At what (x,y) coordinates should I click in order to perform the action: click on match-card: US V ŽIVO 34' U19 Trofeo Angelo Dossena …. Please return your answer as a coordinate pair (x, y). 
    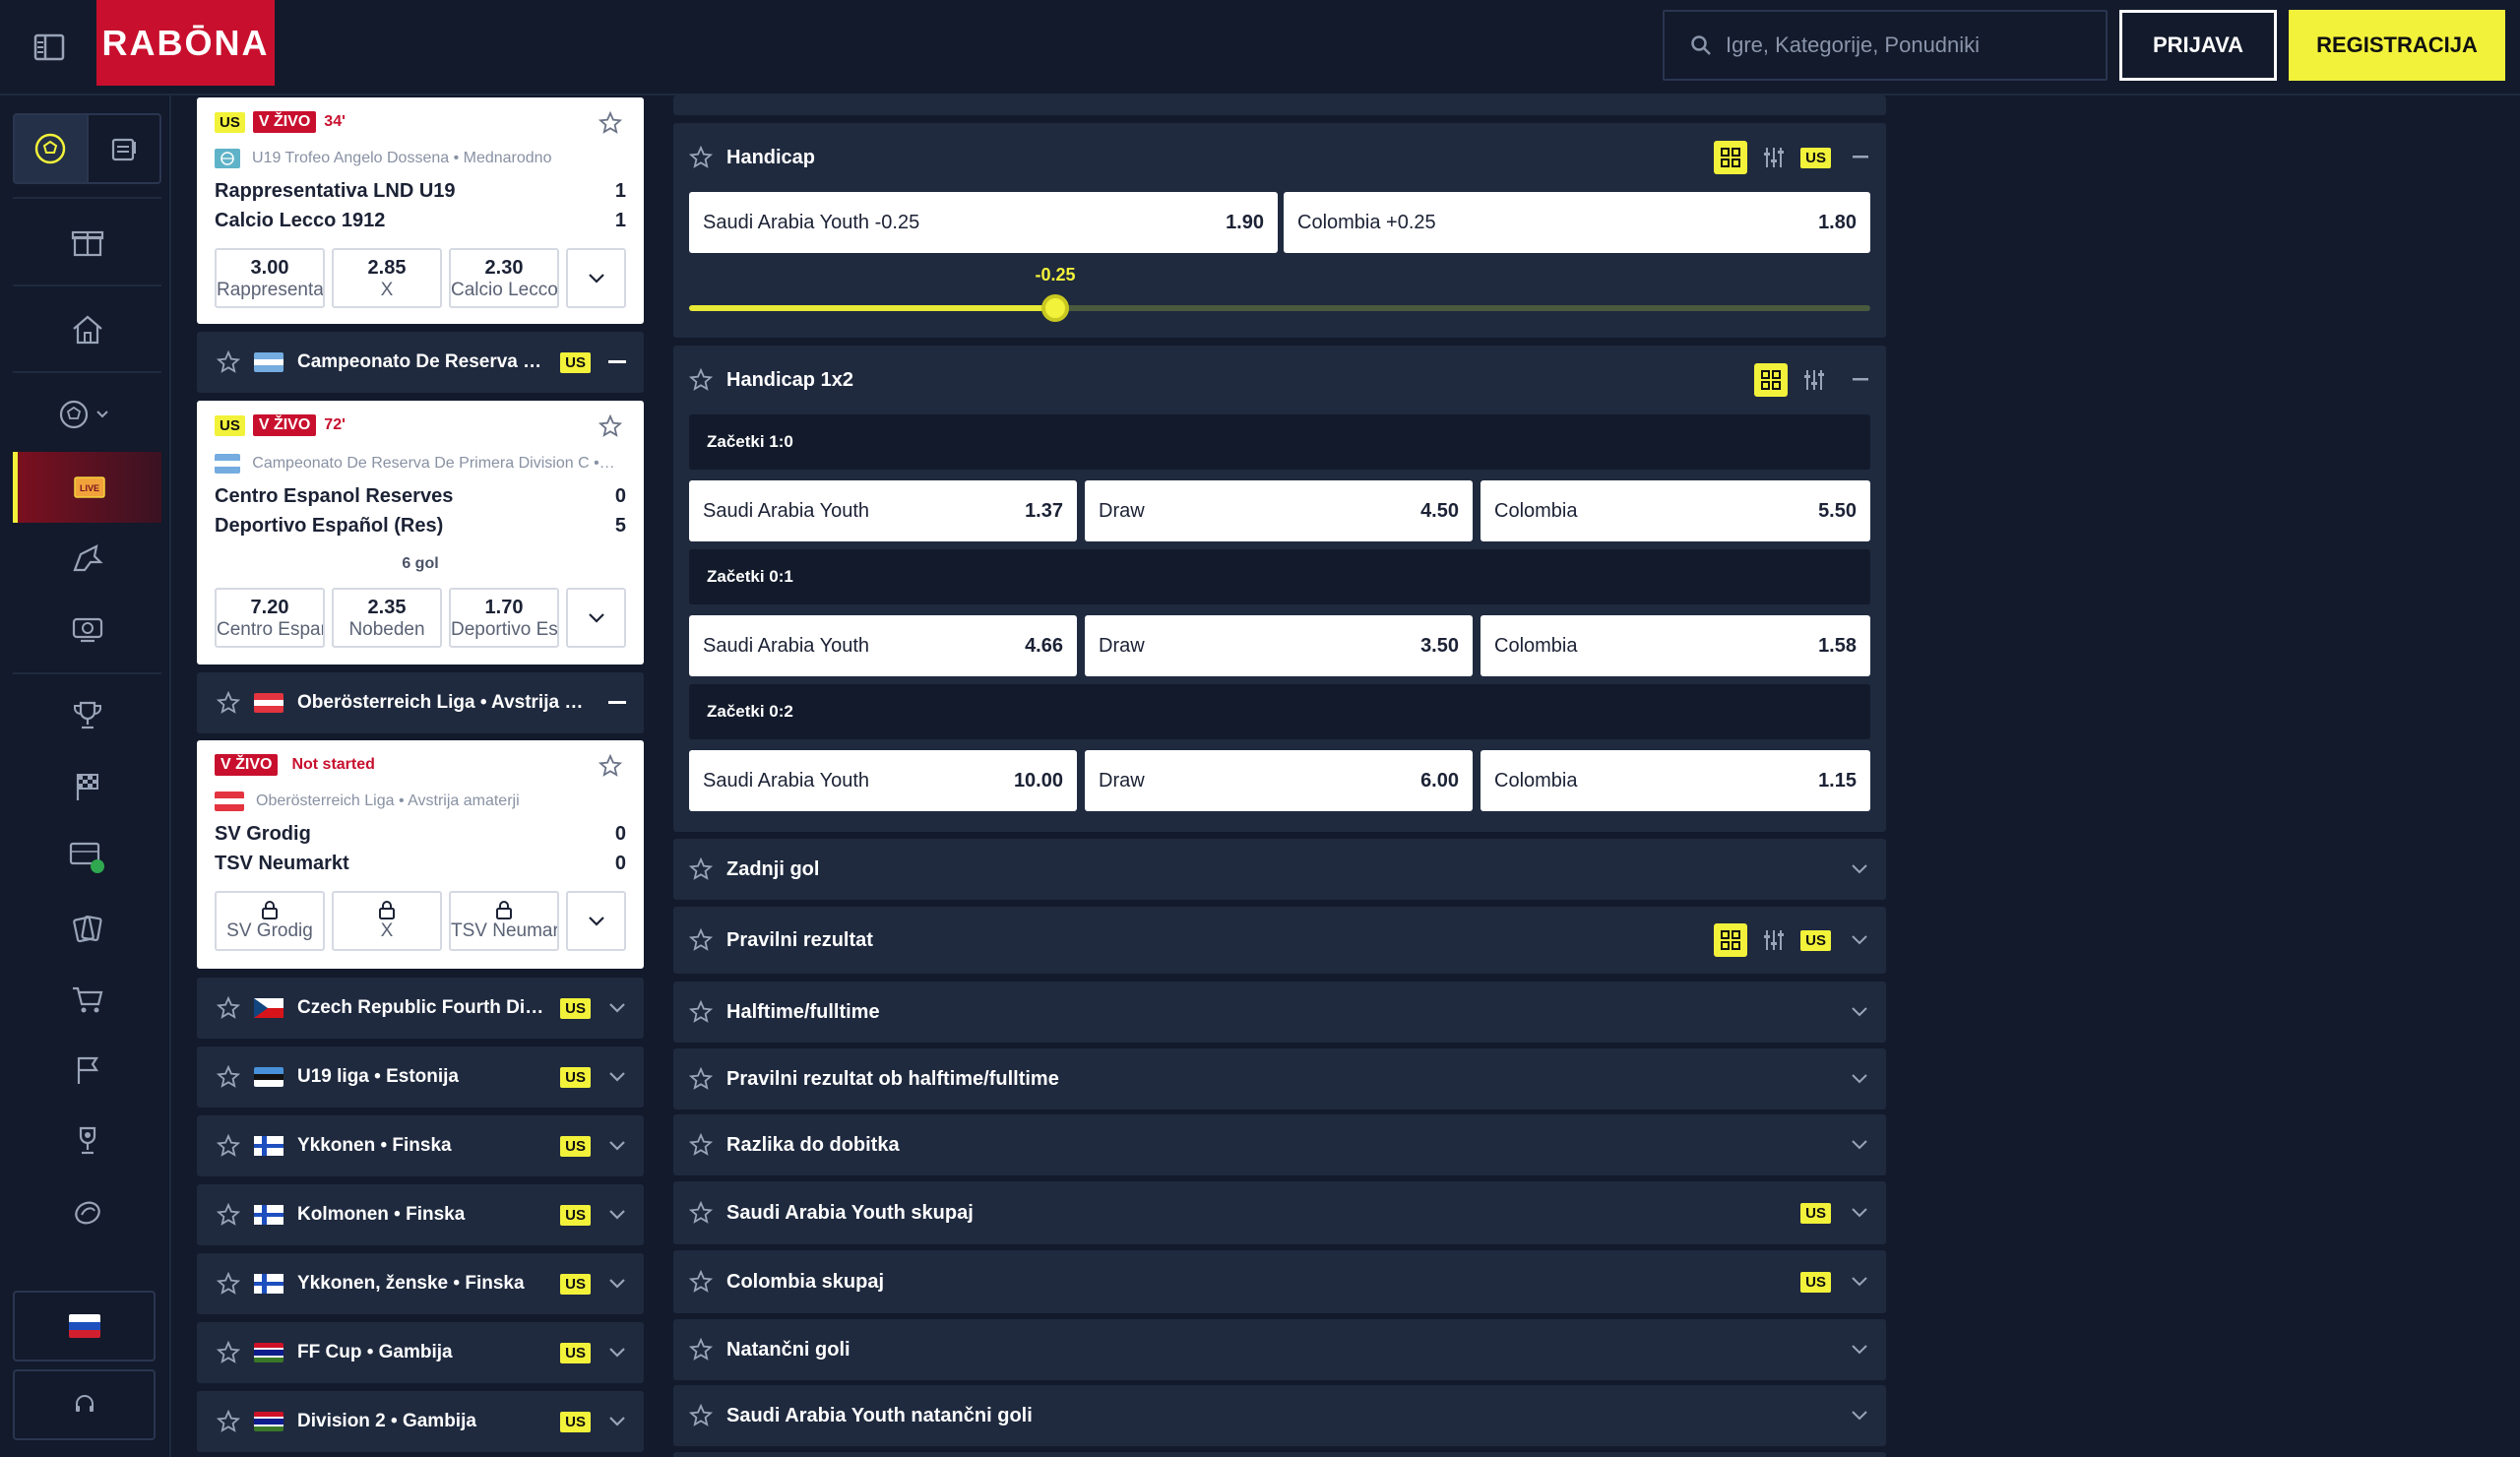
    Looking at the image, I should click on (420, 210).